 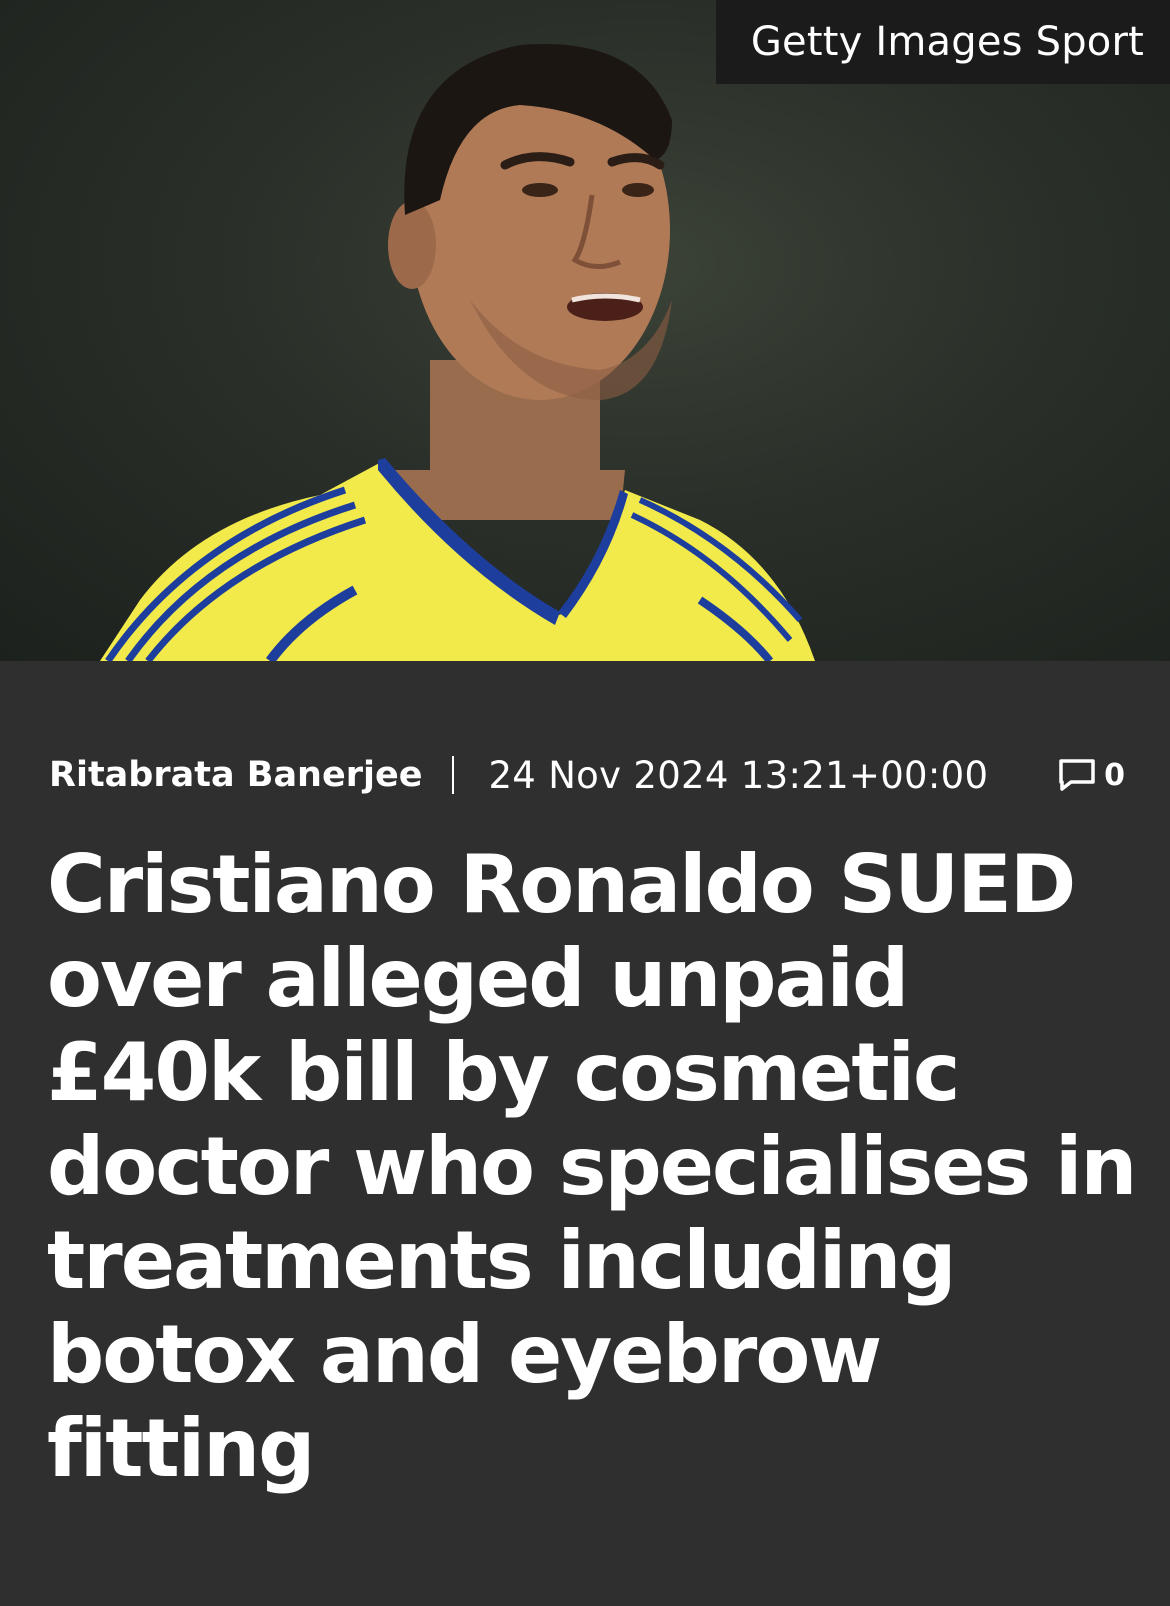 What do you see at coordinates (943, 42) in the screenshot?
I see `image-credit: Getty Images Sport` at bounding box center [943, 42].